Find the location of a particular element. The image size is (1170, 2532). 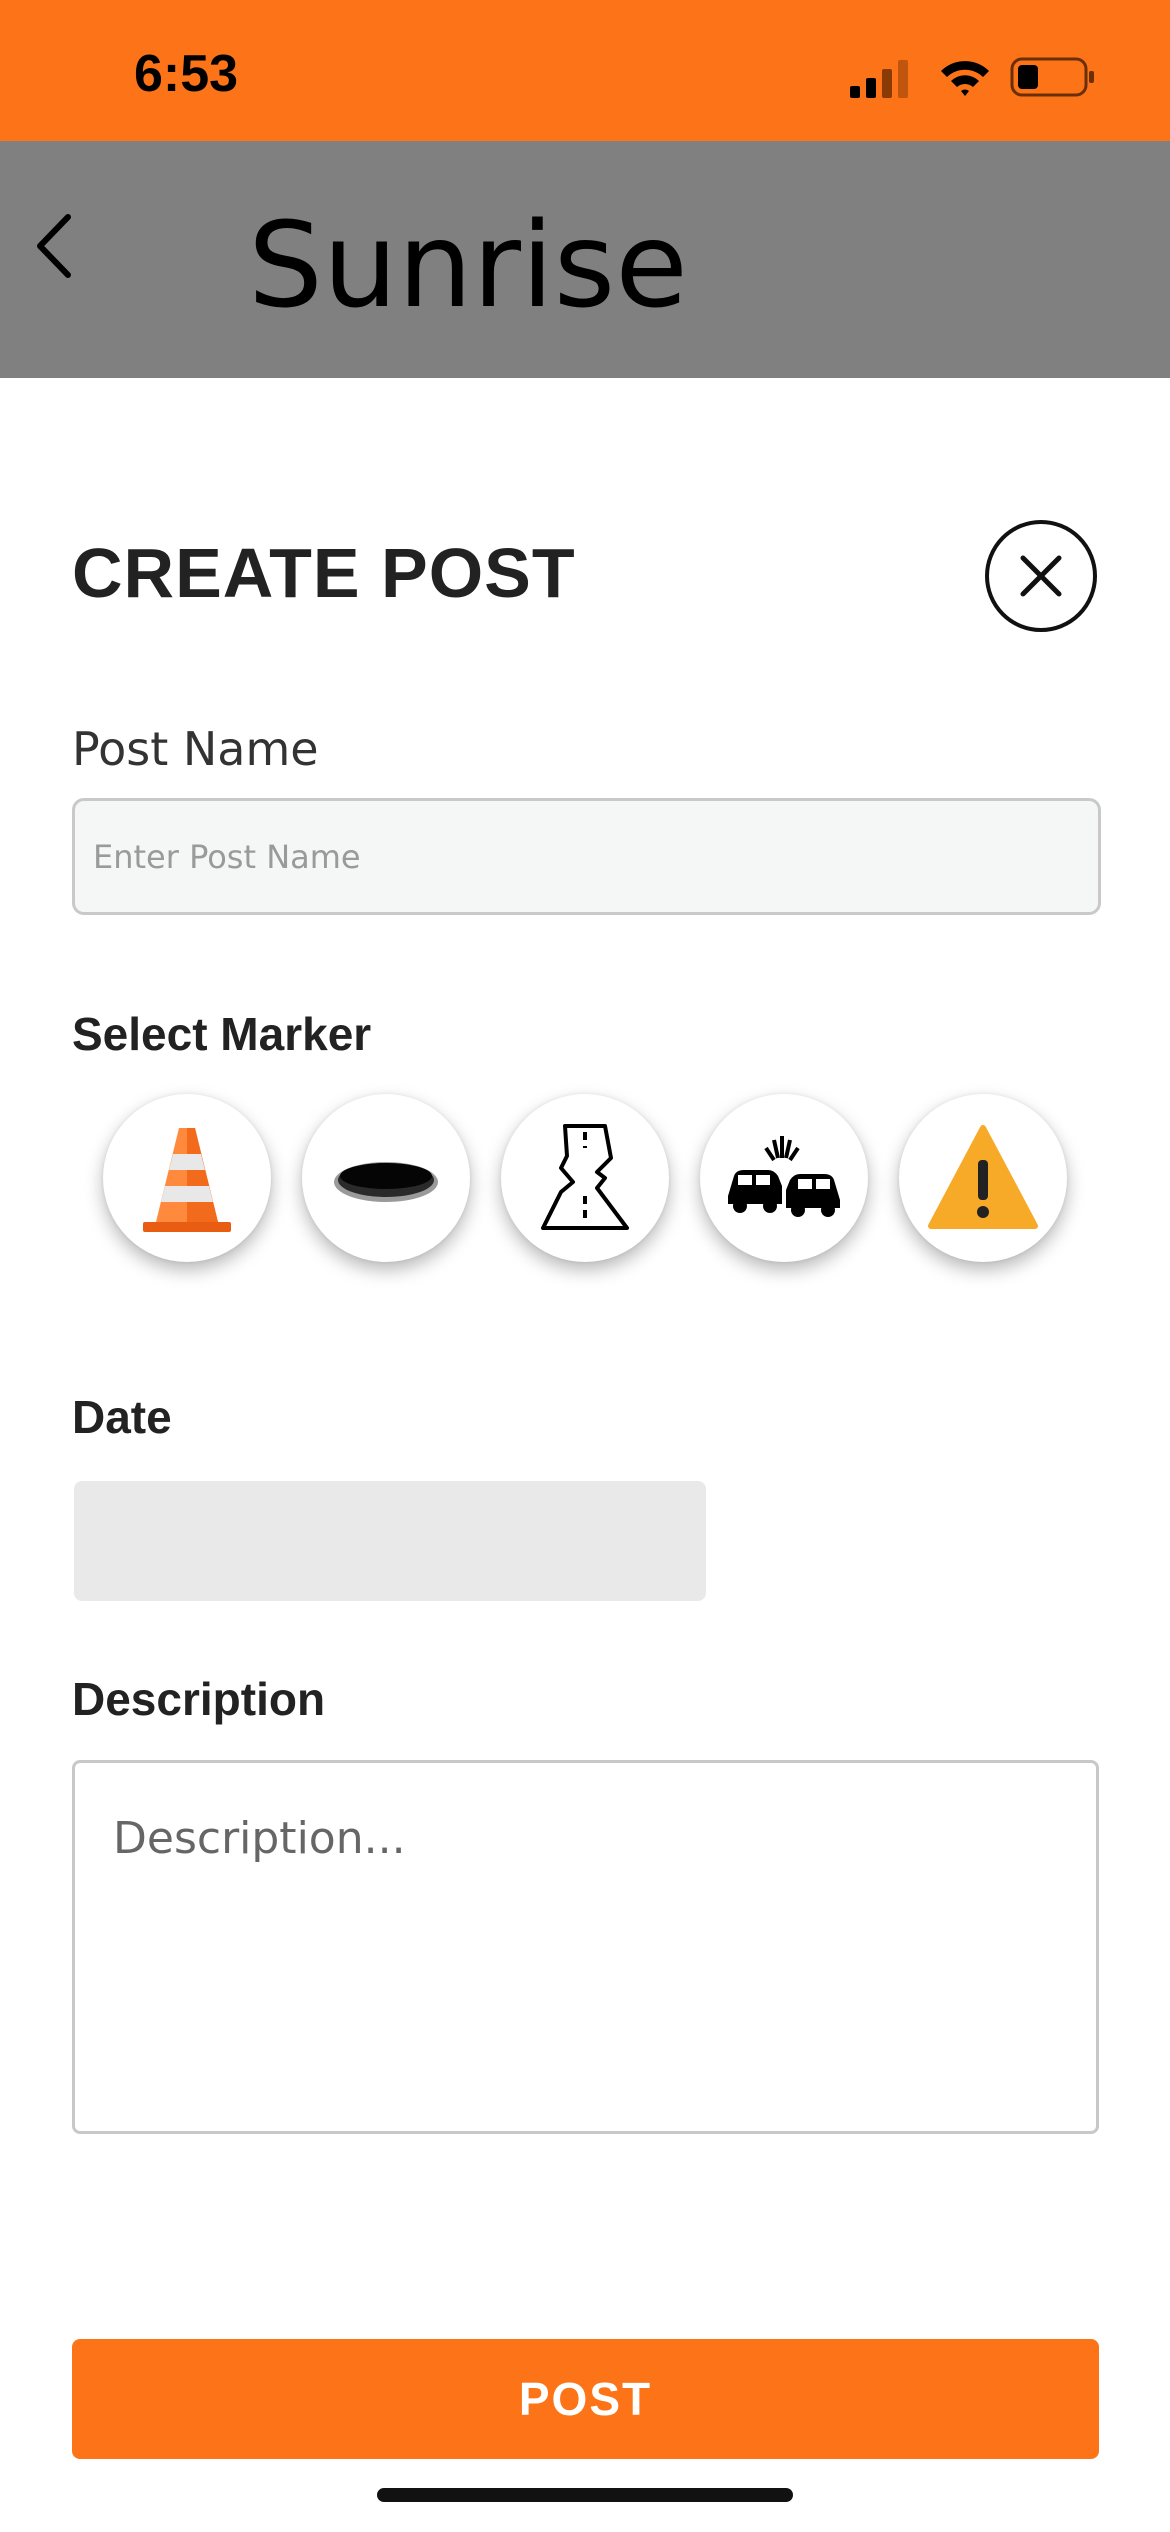

marker-options is located at coordinates (585, 1179).